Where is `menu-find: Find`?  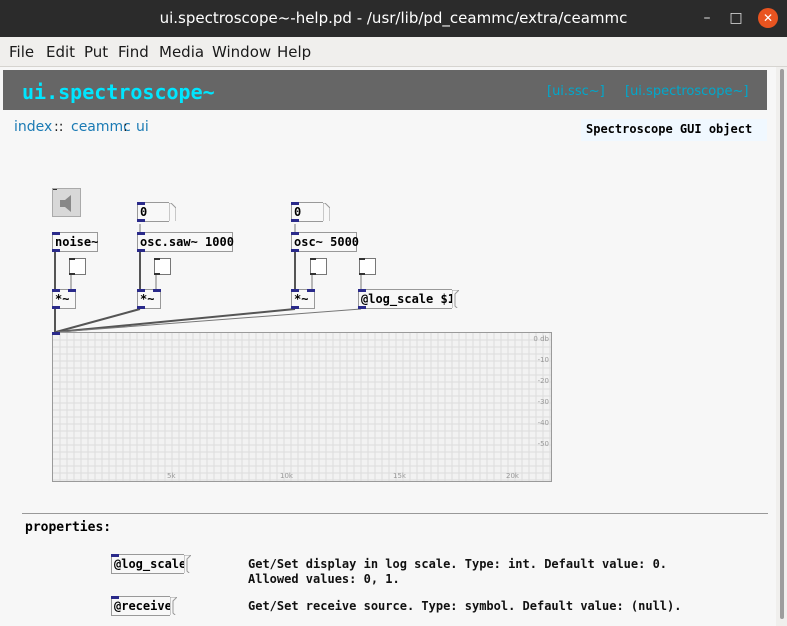 menu-find: Find is located at coordinates (133, 52).